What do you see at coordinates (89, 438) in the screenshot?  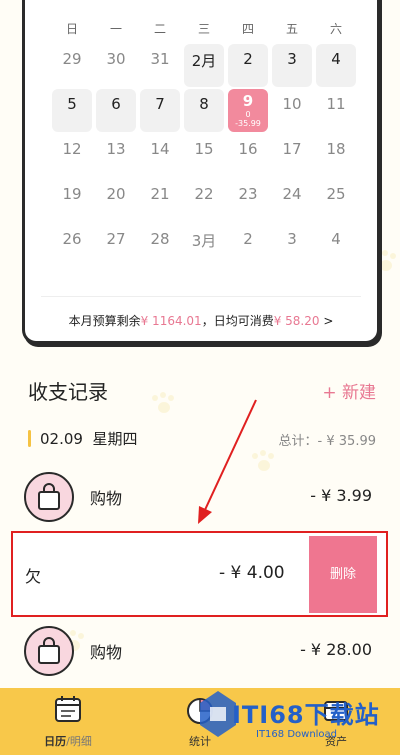 I see `record-date: 02.09 星期四` at bounding box center [89, 438].